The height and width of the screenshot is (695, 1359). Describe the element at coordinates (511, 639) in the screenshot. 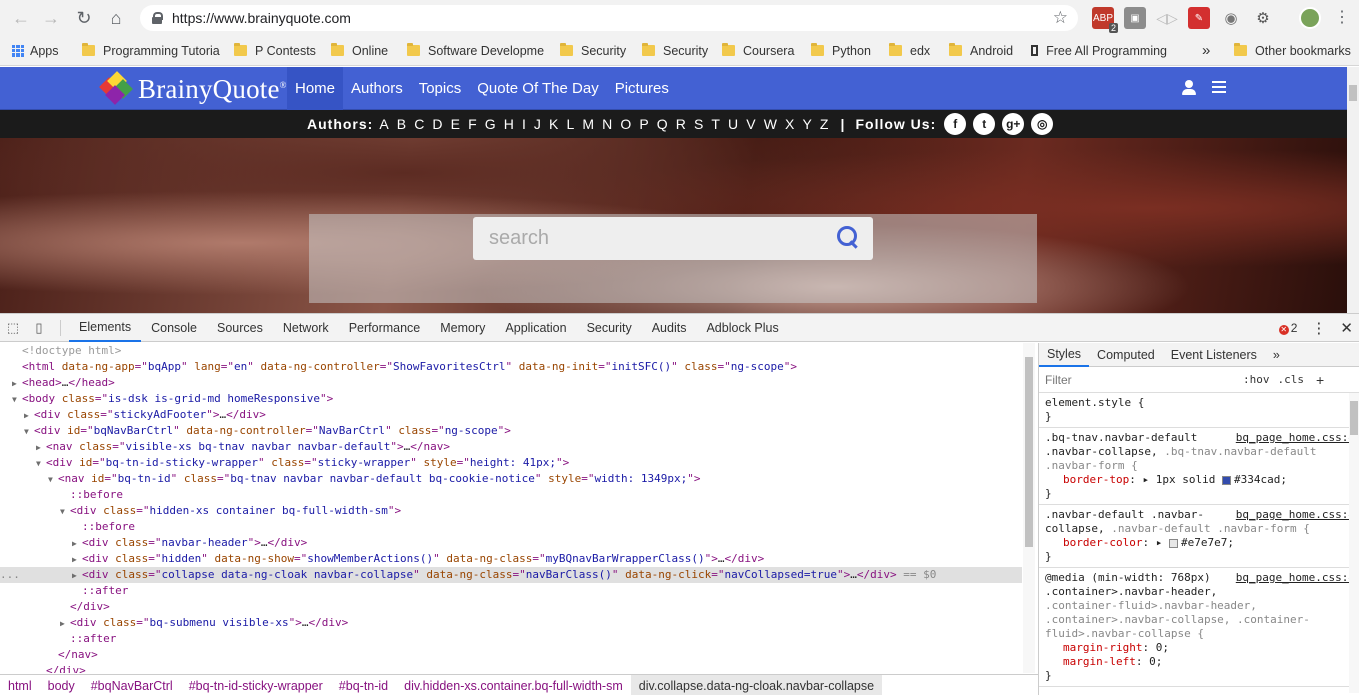

I see `dom-node-line: ::after` at that location.